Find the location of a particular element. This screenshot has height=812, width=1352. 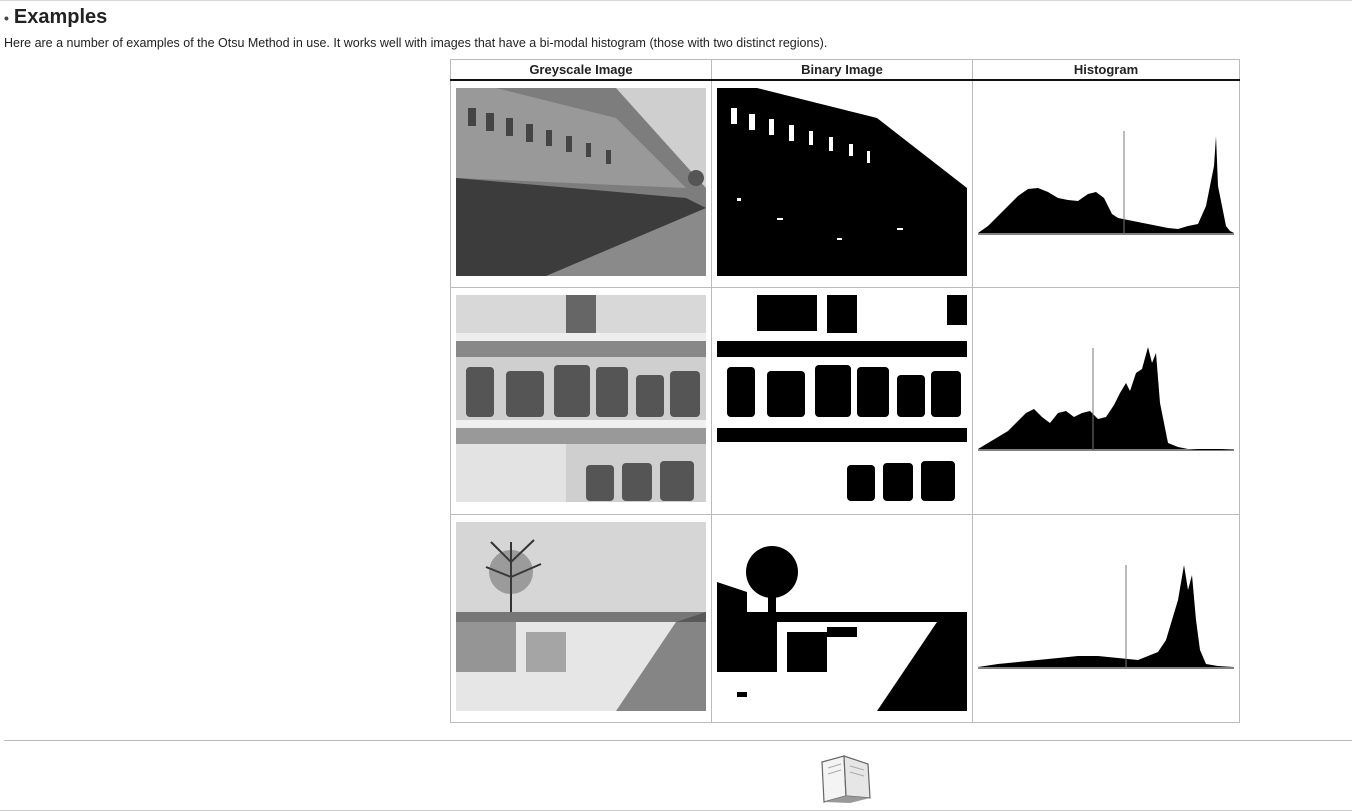

book-icon is located at coordinates (846, 778).